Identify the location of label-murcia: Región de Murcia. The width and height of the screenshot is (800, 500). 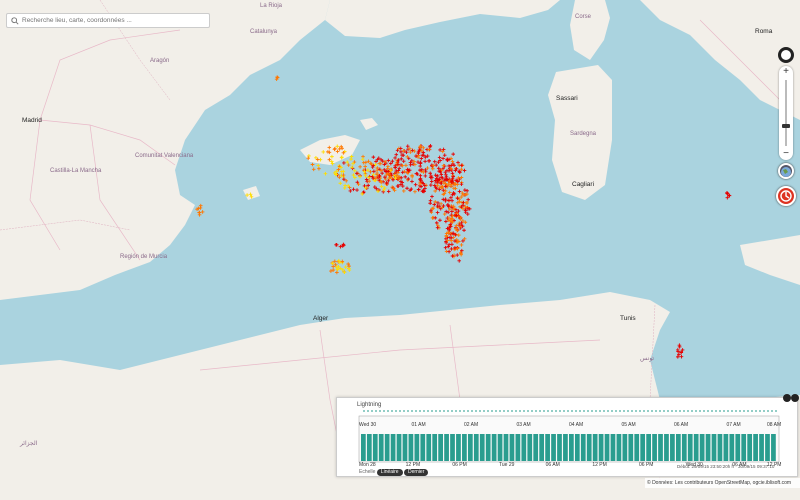
(144, 257).